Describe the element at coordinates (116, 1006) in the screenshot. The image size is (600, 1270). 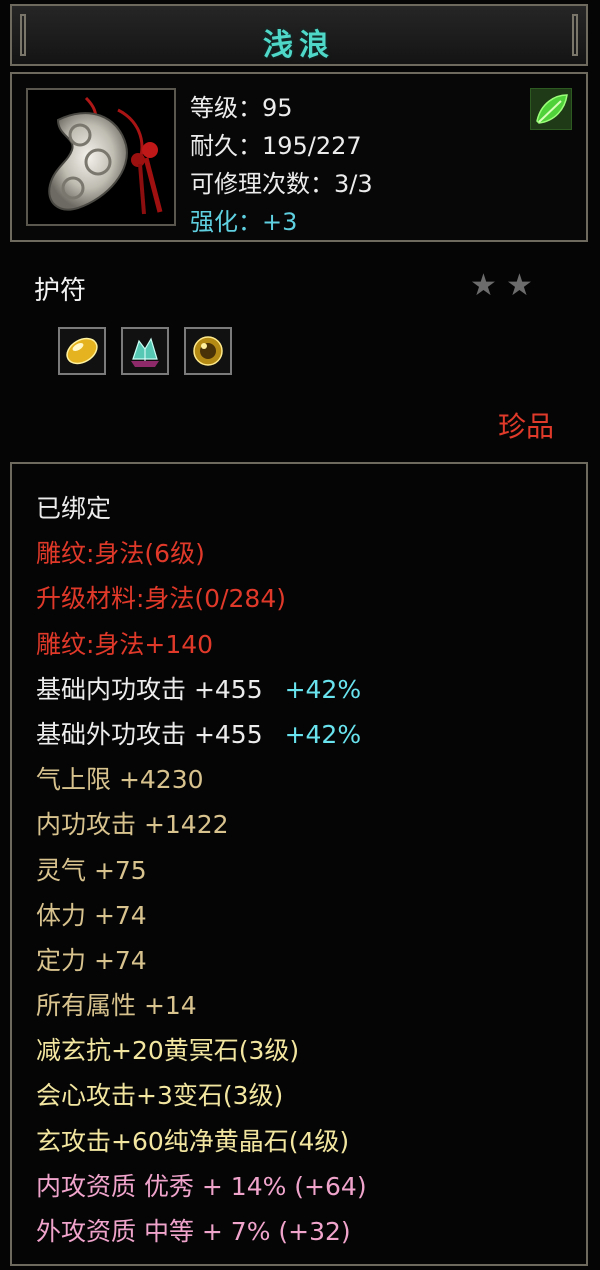
I see `attribute-row: 所有属性 +14` at that location.